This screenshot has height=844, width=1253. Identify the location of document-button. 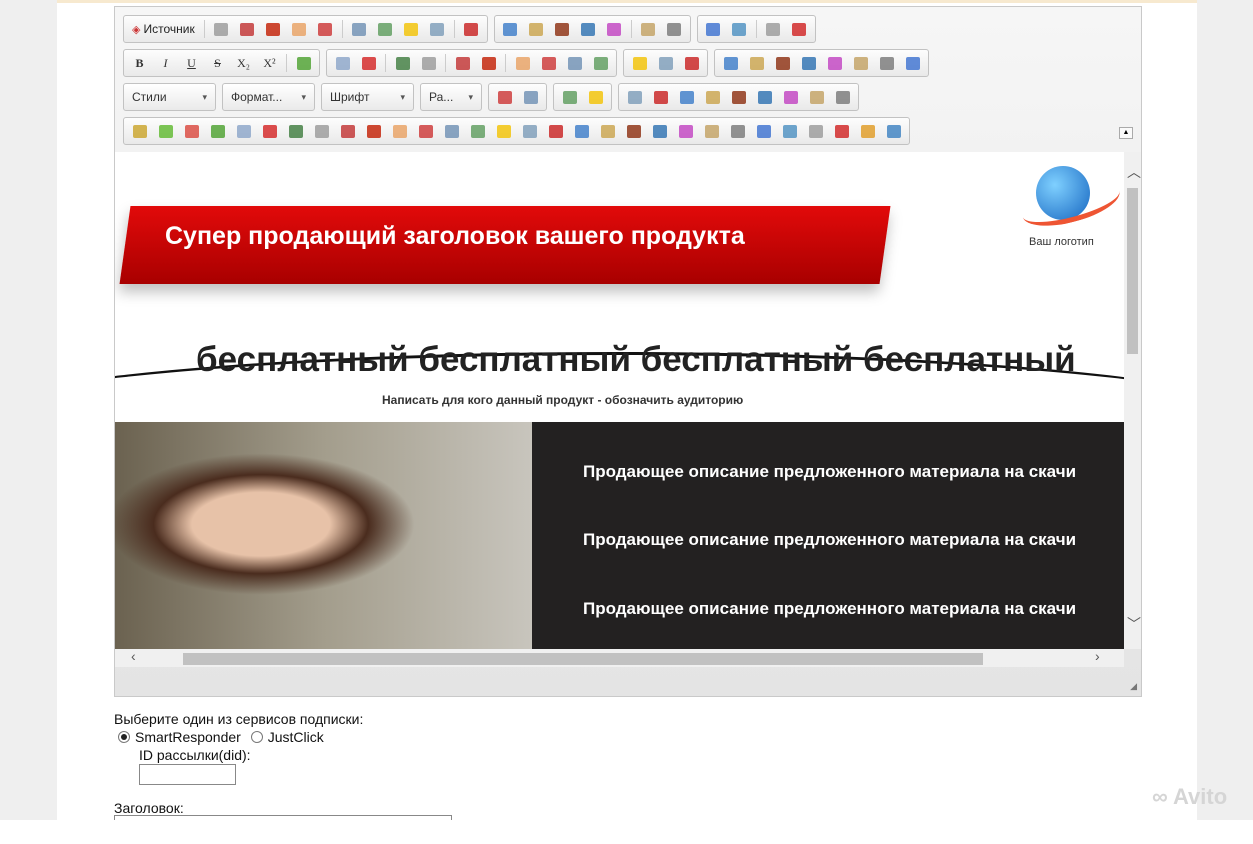
(711, 131).